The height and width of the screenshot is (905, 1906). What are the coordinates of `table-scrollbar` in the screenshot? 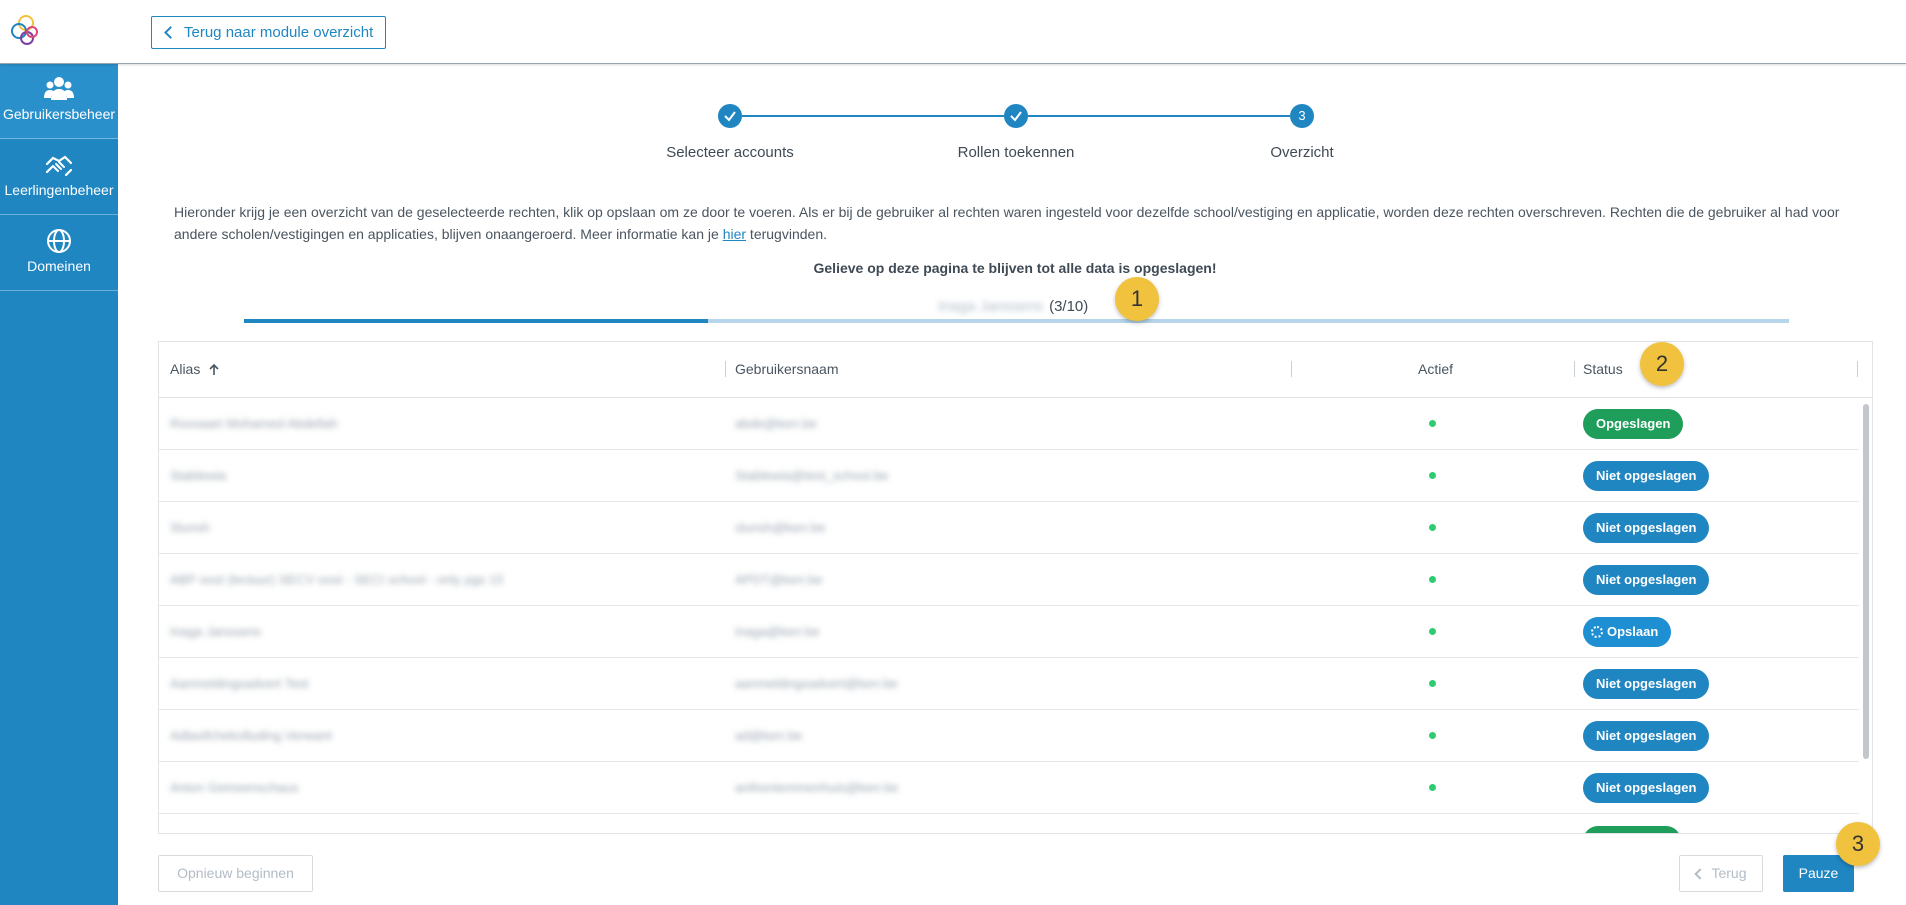 It's located at (1866, 581).